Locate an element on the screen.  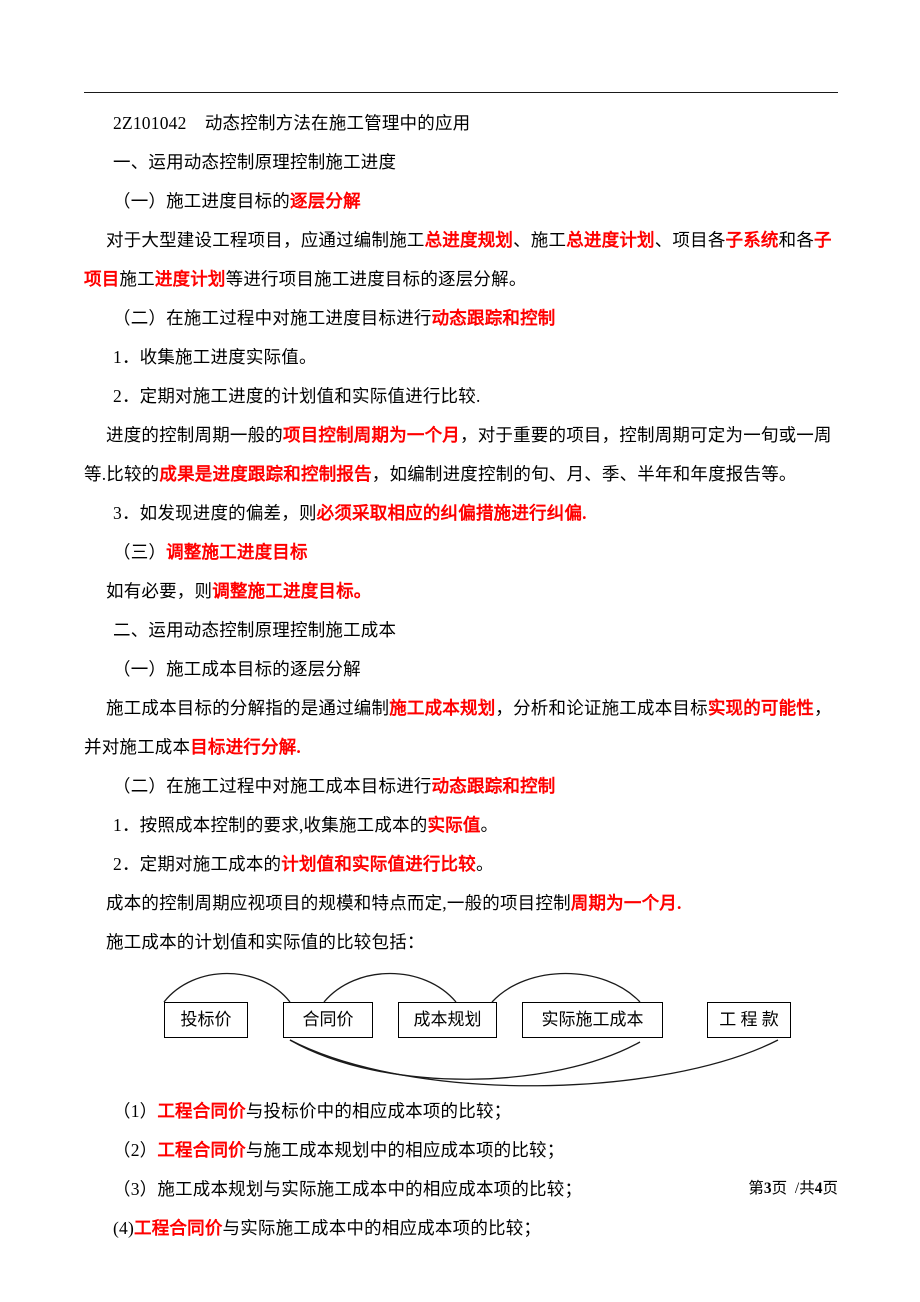
arc-bid-to-contract is located at coordinates (227, 988).